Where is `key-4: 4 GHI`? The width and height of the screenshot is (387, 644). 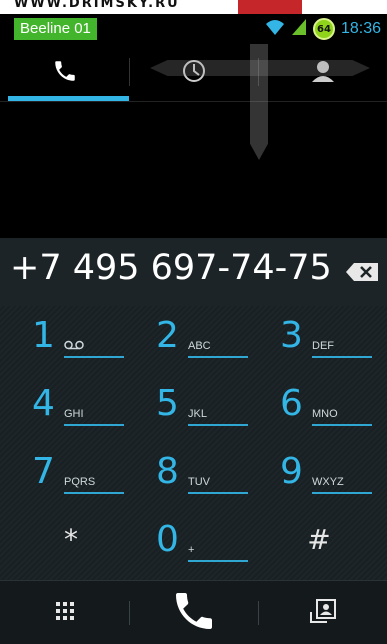
key-4: 4 GHI is located at coordinates (71, 406).